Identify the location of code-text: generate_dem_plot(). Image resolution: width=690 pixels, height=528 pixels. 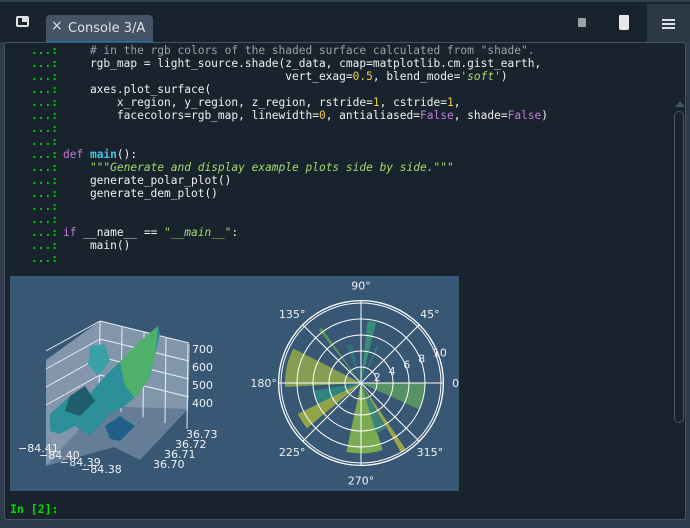
(140, 193).